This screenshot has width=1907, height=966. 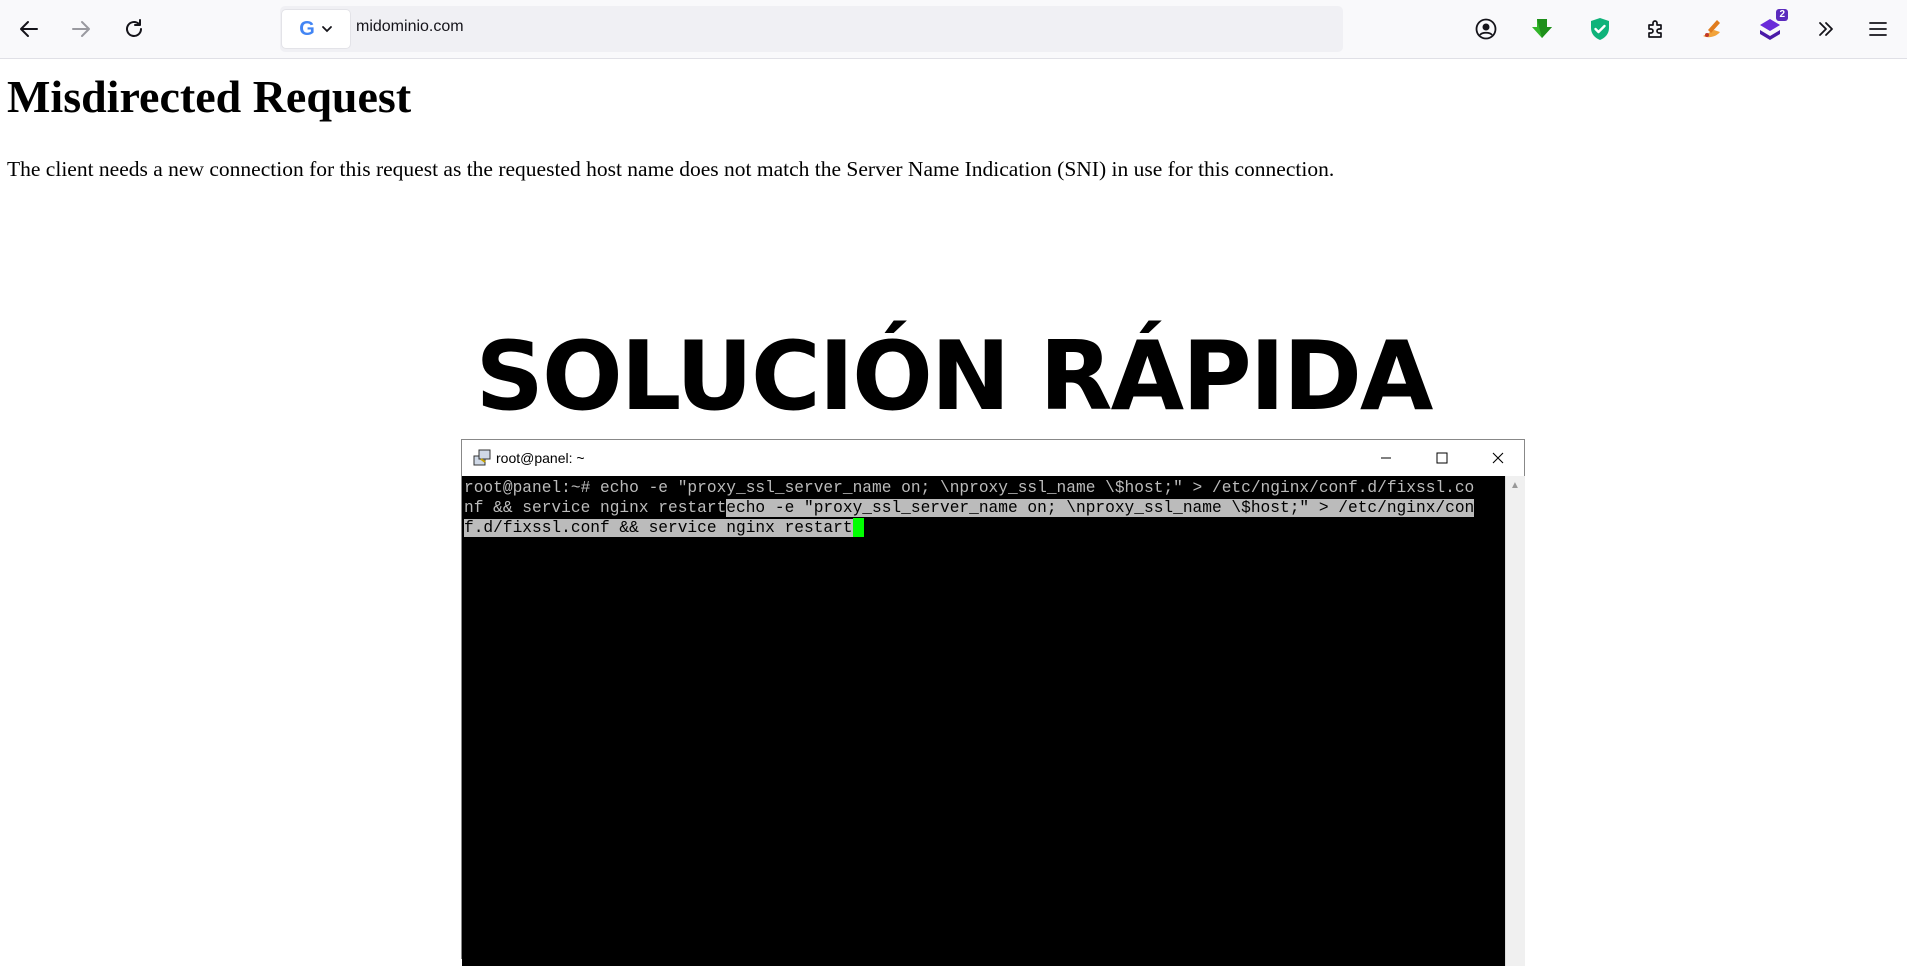 I want to click on shield-extension-button, so click(x=1600, y=29).